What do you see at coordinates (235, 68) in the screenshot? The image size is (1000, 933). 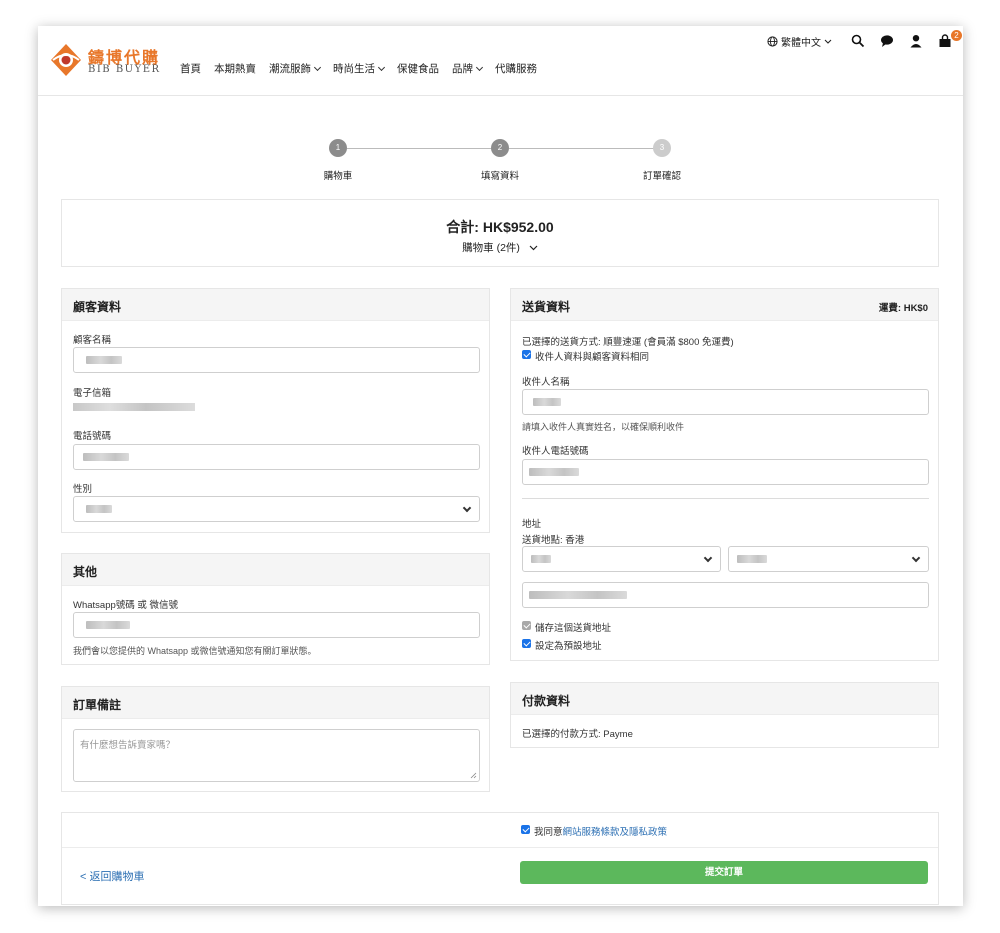 I see `nav-item-hot: 本期熱賣` at bounding box center [235, 68].